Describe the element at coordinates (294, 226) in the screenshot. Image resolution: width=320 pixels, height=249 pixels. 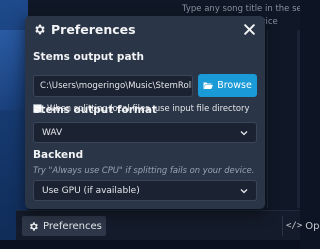
I see `code-icon: </>` at that location.